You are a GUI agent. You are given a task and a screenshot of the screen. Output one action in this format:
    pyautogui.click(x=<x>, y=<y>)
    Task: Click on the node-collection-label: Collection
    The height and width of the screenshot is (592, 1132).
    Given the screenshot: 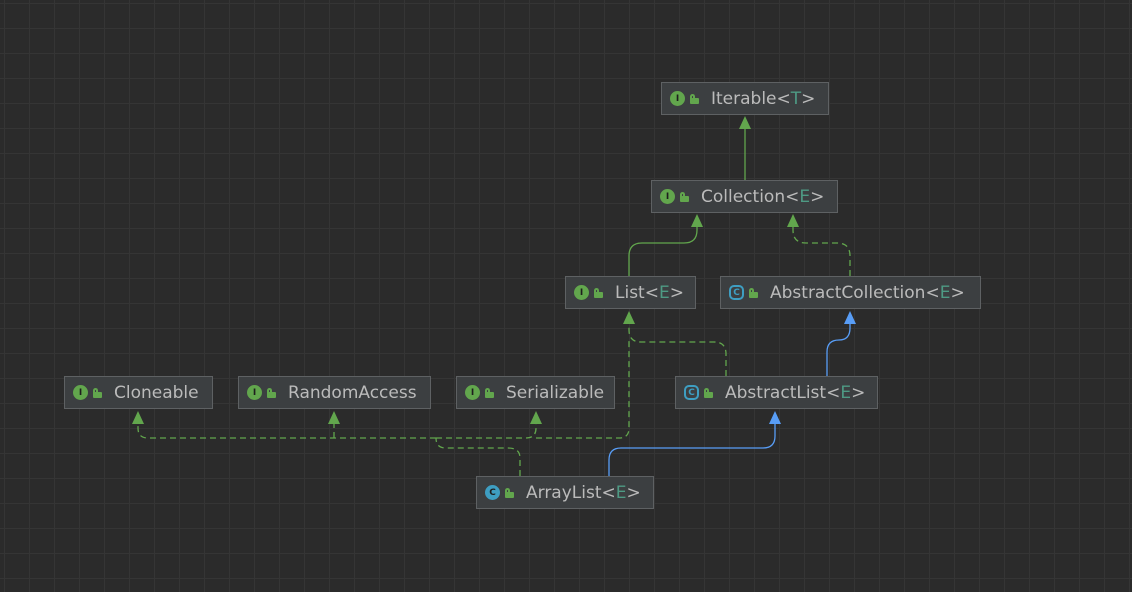 What is the action you would take?
    pyautogui.click(x=743, y=196)
    